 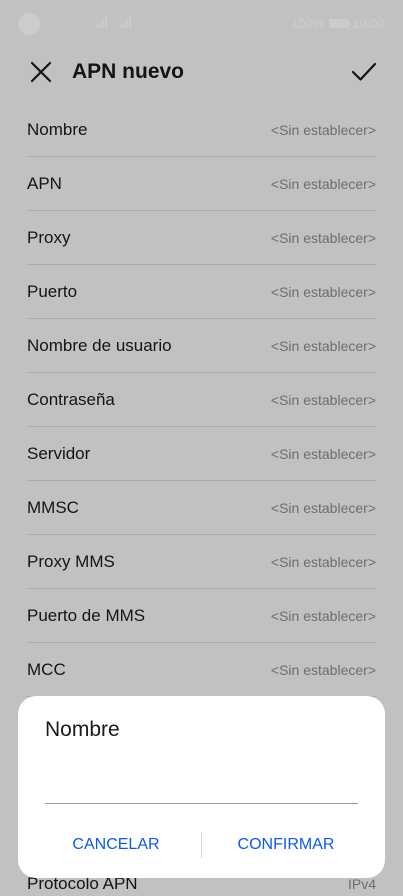 What do you see at coordinates (286, 845) in the screenshot?
I see `confirm-button: CONFIRMAR` at bounding box center [286, 845].